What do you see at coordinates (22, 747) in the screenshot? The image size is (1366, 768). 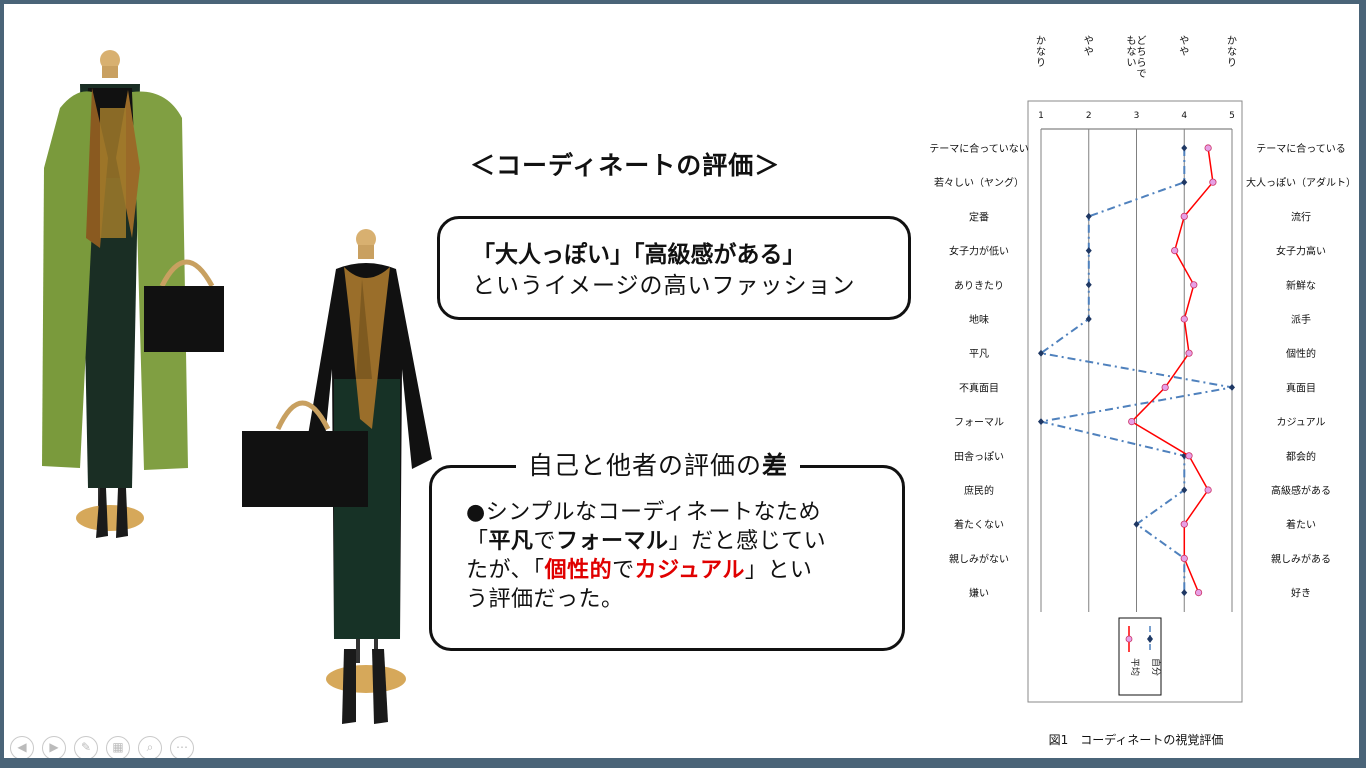 I see `prev-icon: ◀` at bounding box center [22, 747].